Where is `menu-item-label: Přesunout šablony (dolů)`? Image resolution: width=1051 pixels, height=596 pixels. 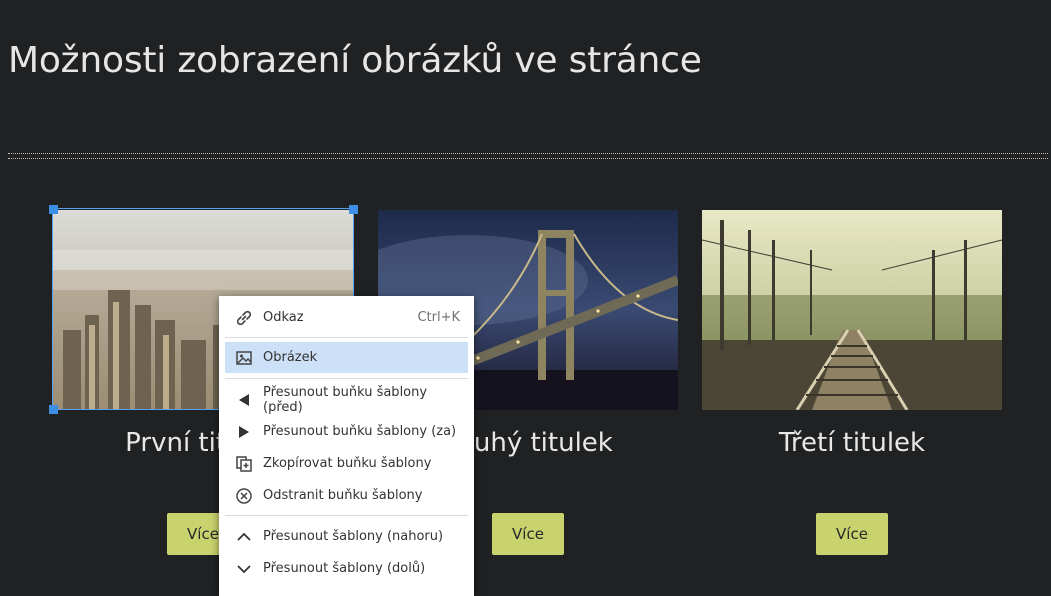
menu-item-label: Přesunout šablony (dolů) is located at coordinates (344, 568).